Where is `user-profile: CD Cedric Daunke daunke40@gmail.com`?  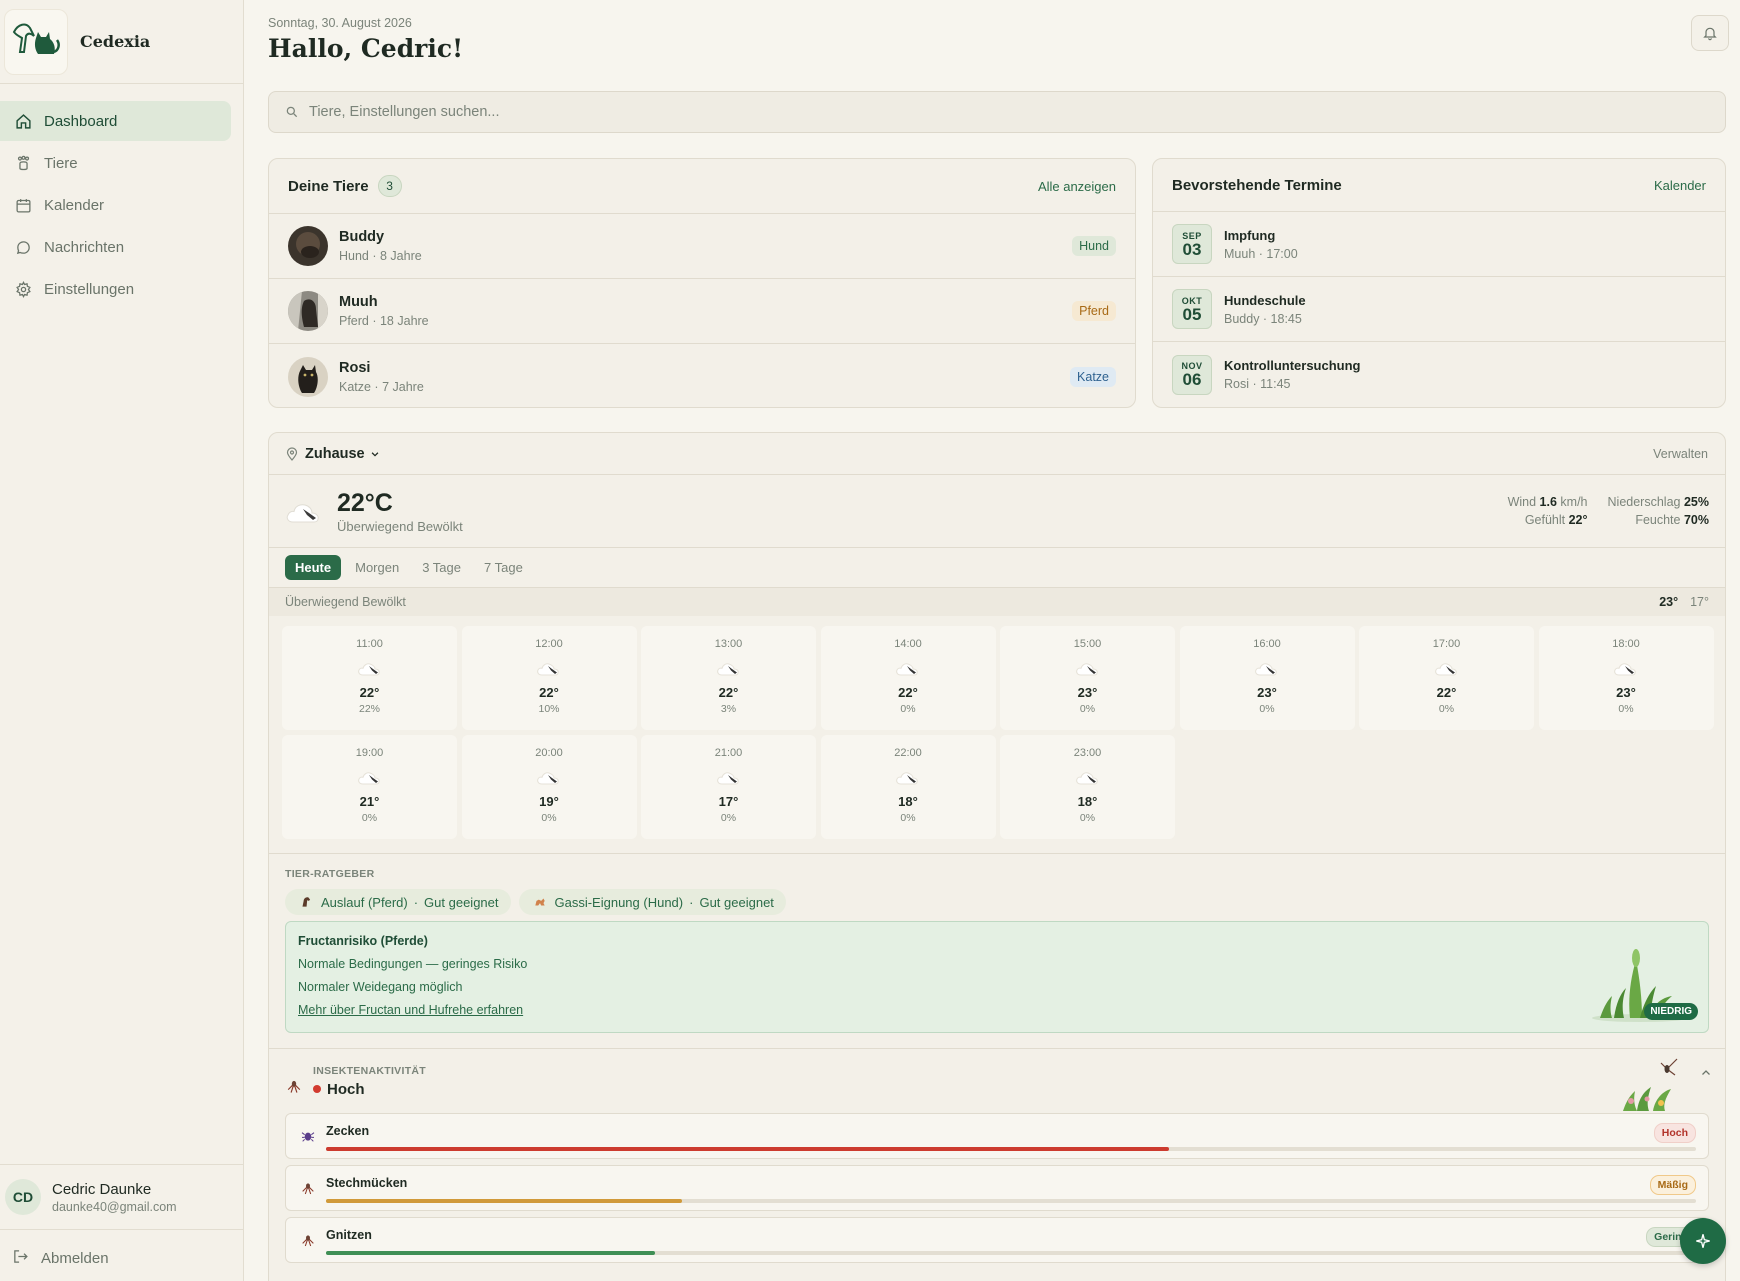
user-profile: CD Cedric Daunke daunke40@gmail.com is located at coordinates (121, 1197).